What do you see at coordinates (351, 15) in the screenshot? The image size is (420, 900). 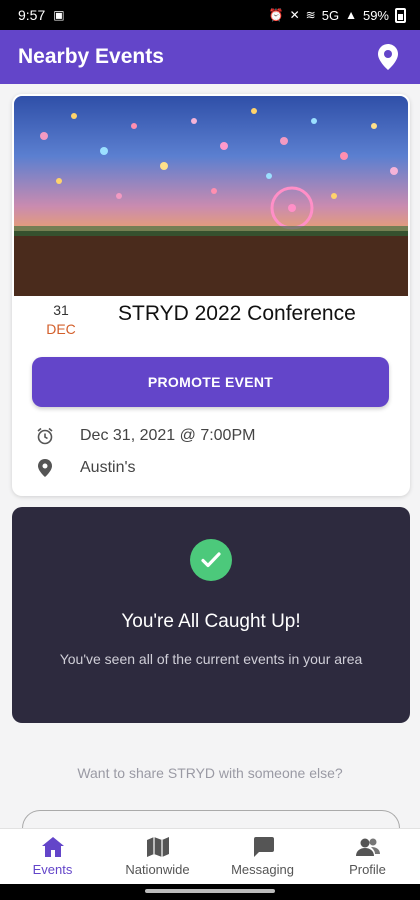 I see `signal-icon: ▲` at bounding box center [351, 15].